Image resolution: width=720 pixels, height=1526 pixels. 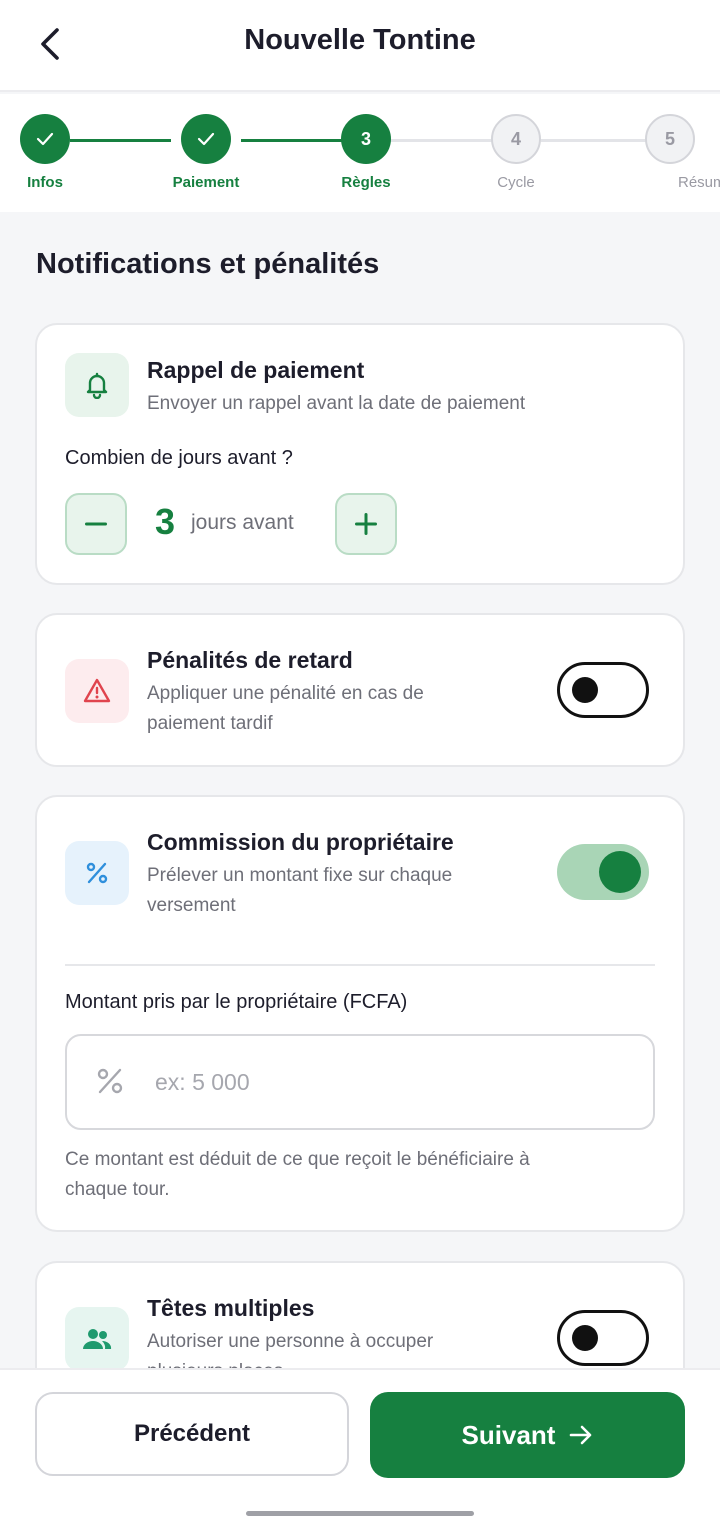 I want to click on reminder-question: Combien de jours avant ?, so click(x=179, y=458).